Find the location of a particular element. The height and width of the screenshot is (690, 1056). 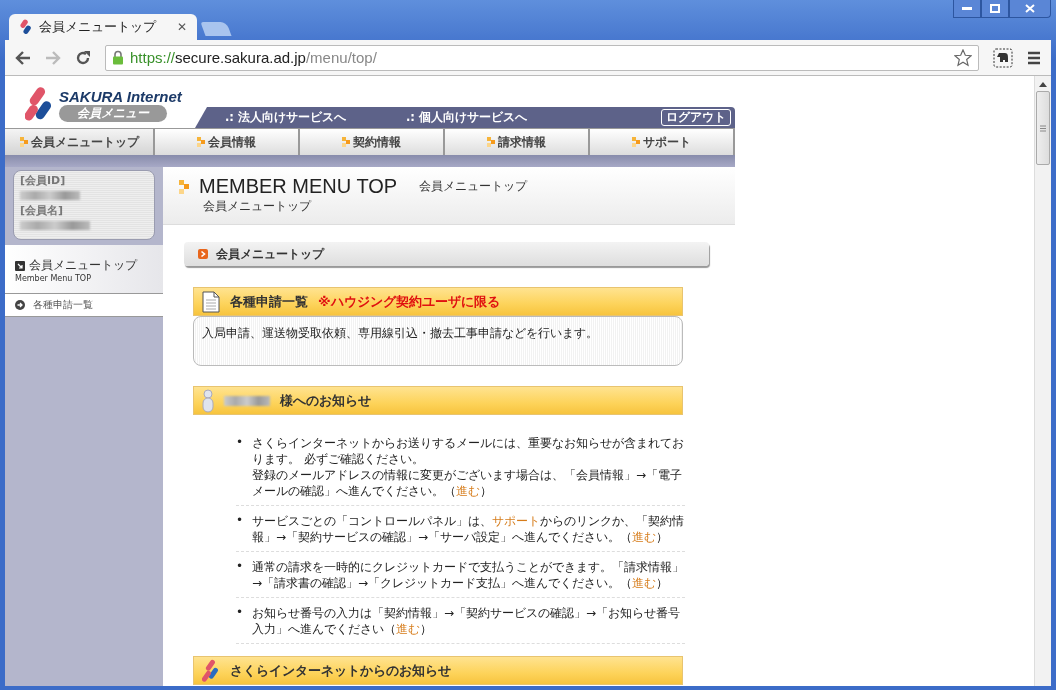

member-id-label: [会員ID] is located at coordinates (43, 180).